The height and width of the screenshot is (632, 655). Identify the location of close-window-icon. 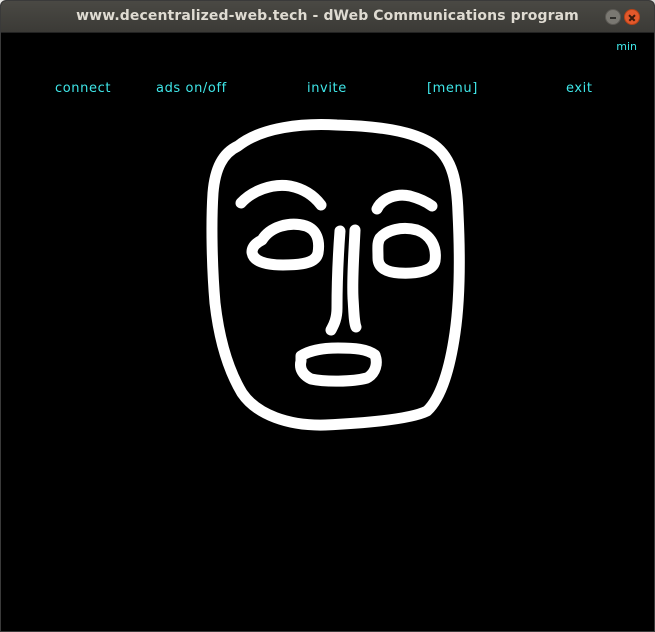
(632, 17).